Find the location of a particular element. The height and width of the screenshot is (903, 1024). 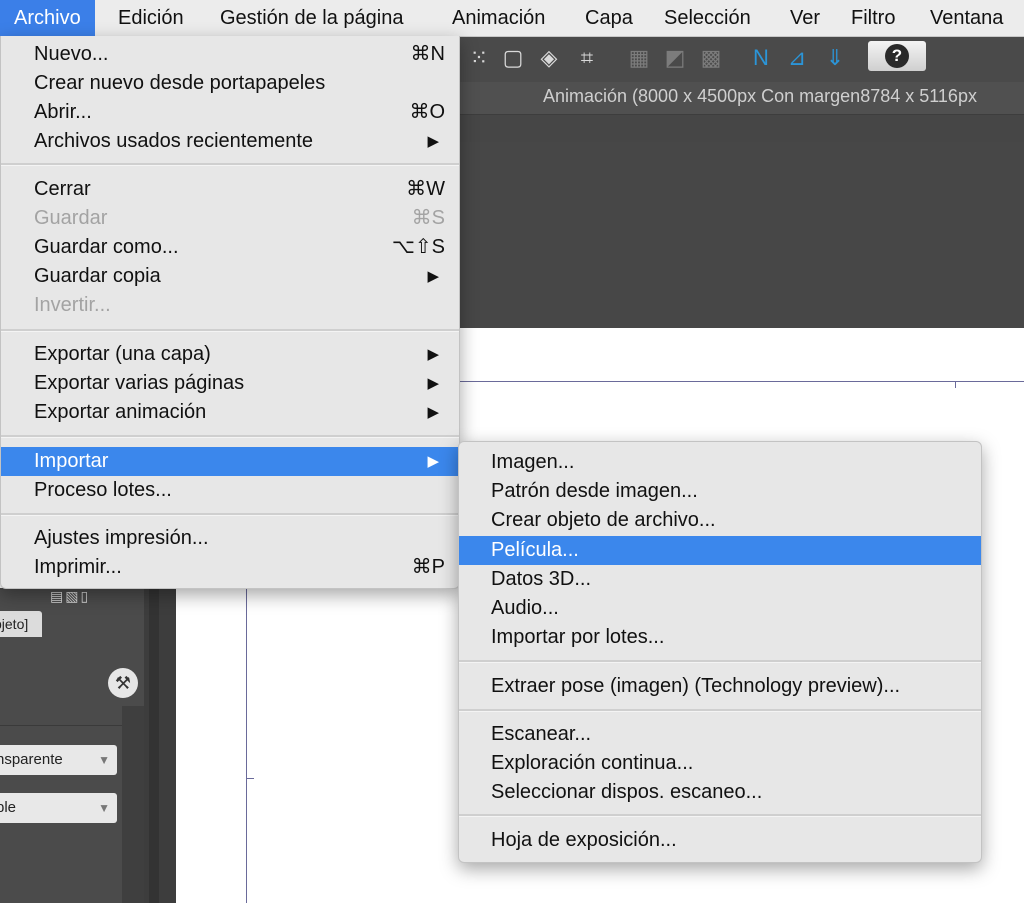

transform-icon: ▢ is located at coordinates (513, 58).